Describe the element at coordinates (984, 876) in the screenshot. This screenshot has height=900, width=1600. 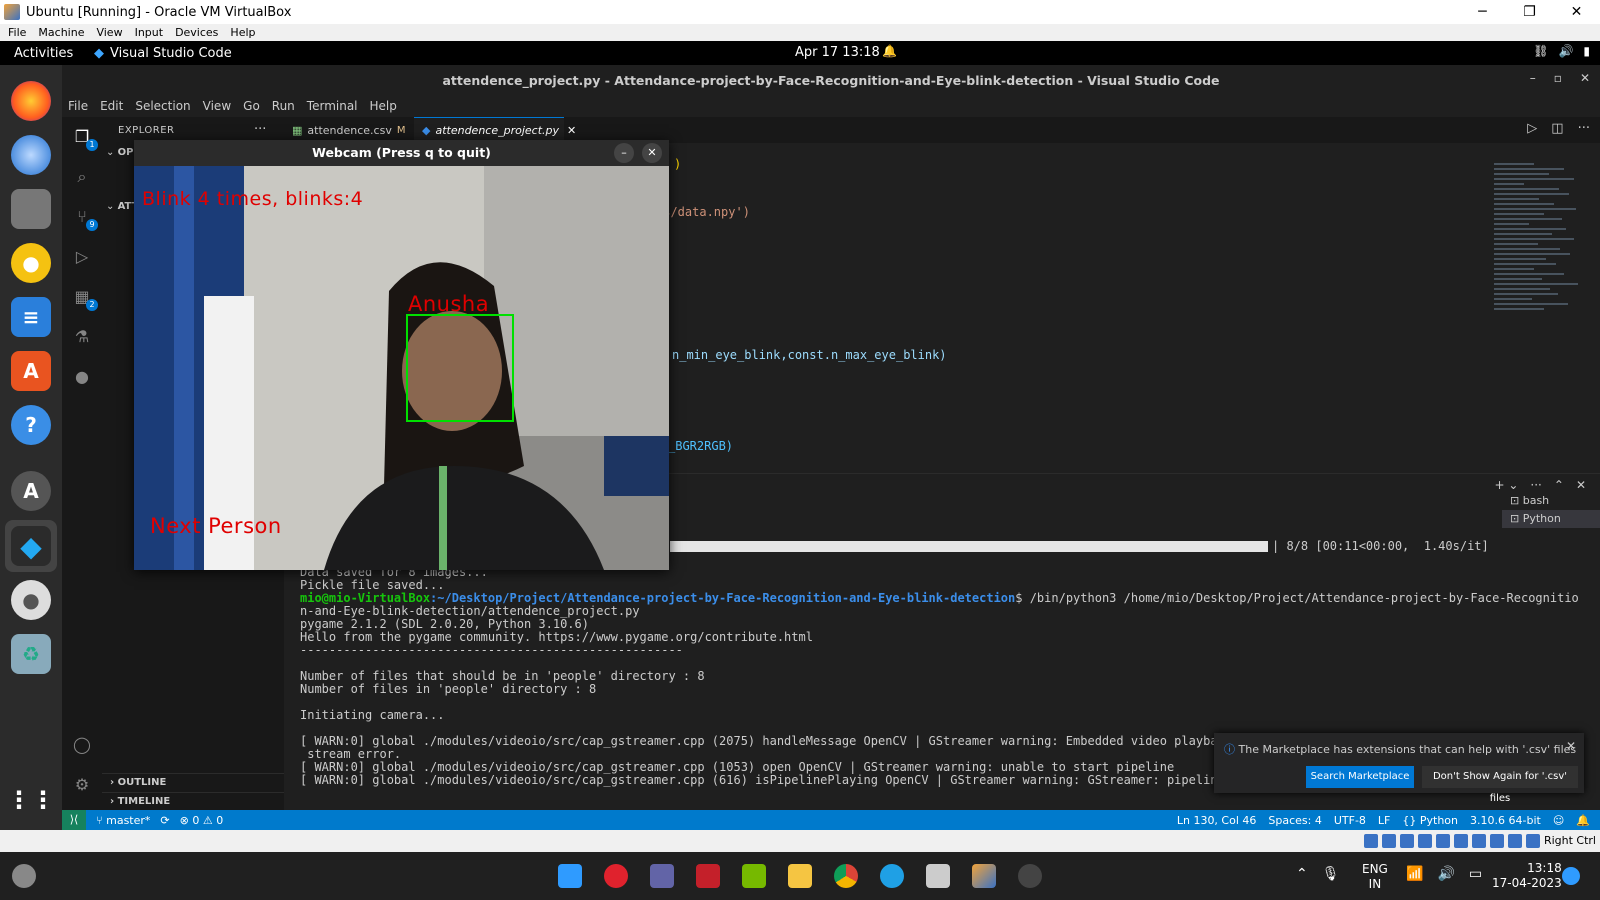
I see `virtualbox-taskbar-icon` at that location.